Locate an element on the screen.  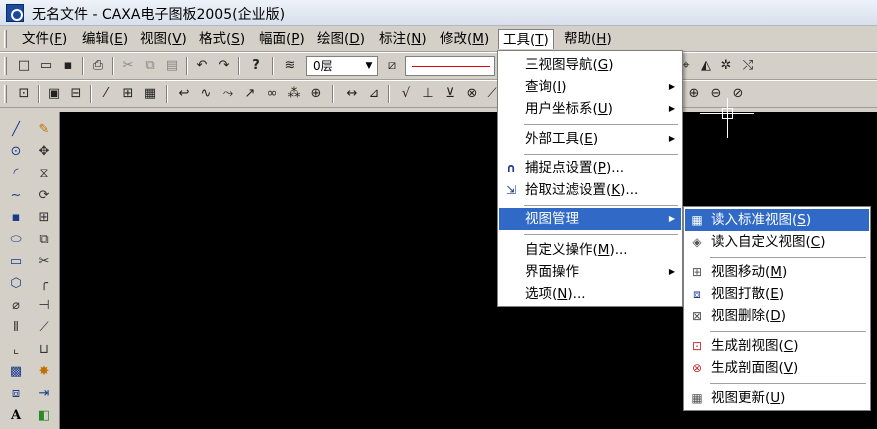
datum-icon: ⊥ is located at coordinates (428, 94).